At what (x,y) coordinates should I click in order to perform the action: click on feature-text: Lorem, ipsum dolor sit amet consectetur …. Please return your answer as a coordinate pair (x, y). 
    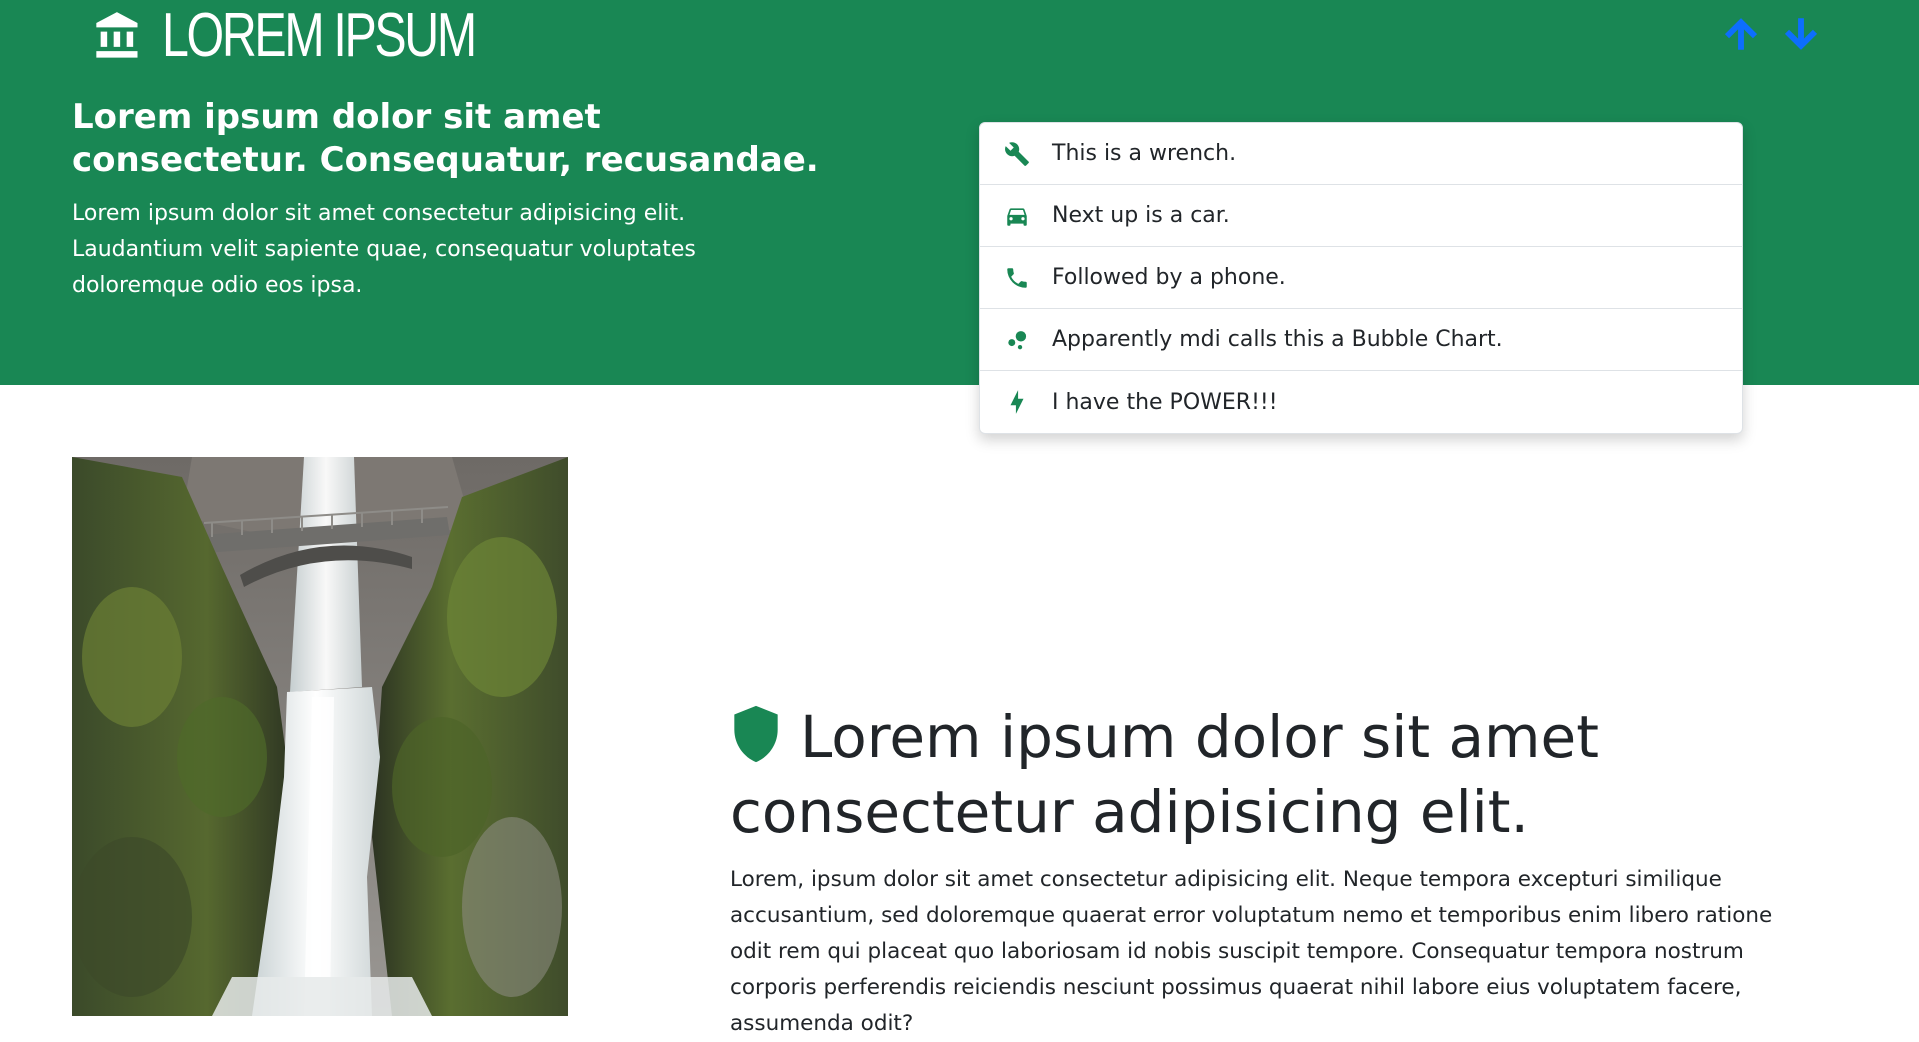
    Looking at the image, I should click on (1251, 951).